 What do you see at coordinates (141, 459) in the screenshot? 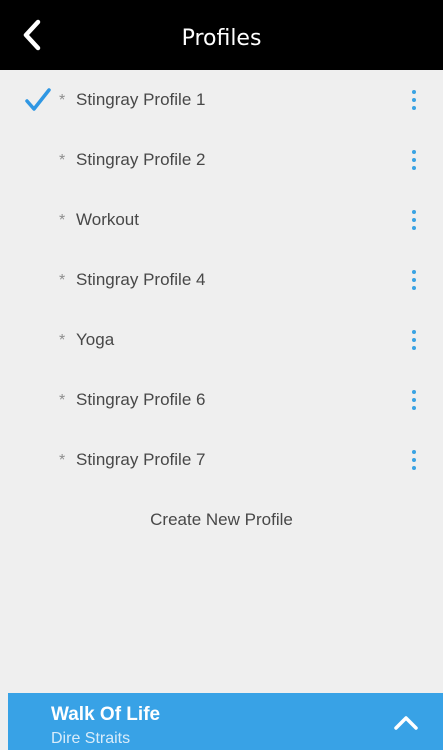
I see `profile-name: Stingray Profile 7` at bounding box center [141, 459].